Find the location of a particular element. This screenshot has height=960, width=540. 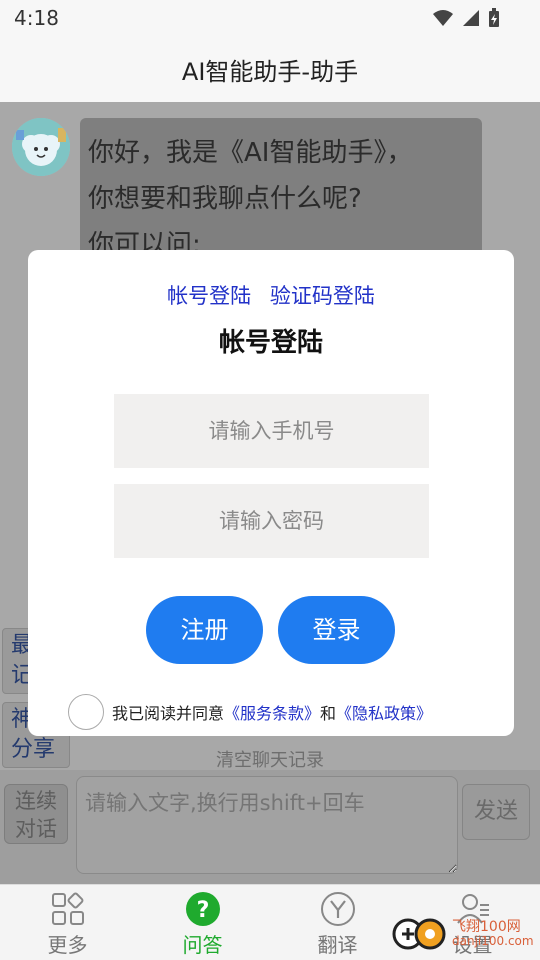

clear-chat-link: 清空聊天记录 is located at coordinates (270, 759).